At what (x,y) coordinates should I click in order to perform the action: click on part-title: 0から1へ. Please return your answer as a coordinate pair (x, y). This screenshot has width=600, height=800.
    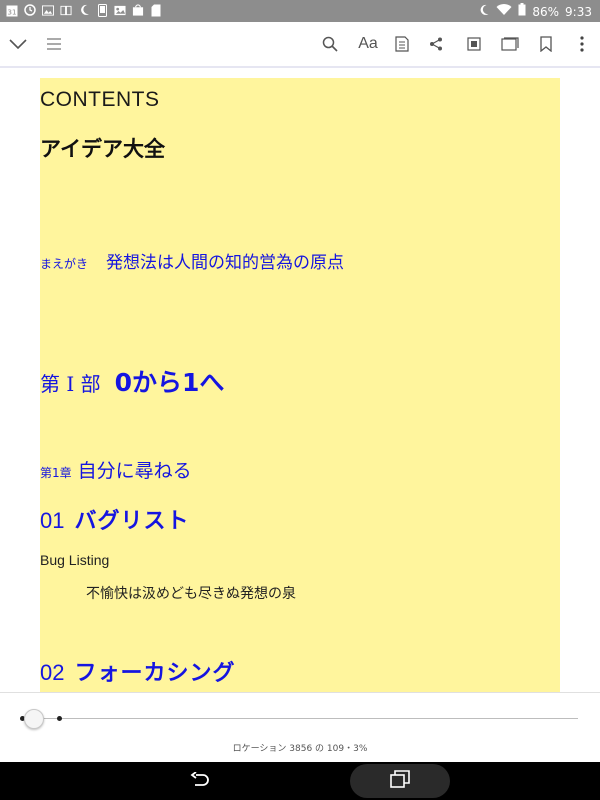
    Looking at the image, I should click on (169, 382).